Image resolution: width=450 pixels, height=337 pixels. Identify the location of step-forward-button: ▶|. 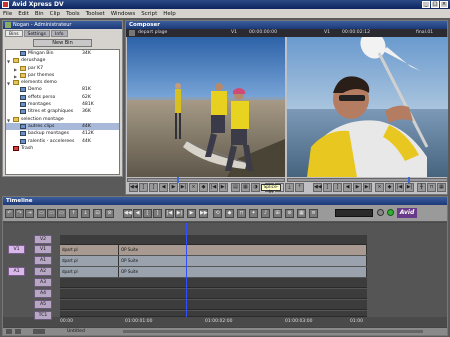
(183, 187).